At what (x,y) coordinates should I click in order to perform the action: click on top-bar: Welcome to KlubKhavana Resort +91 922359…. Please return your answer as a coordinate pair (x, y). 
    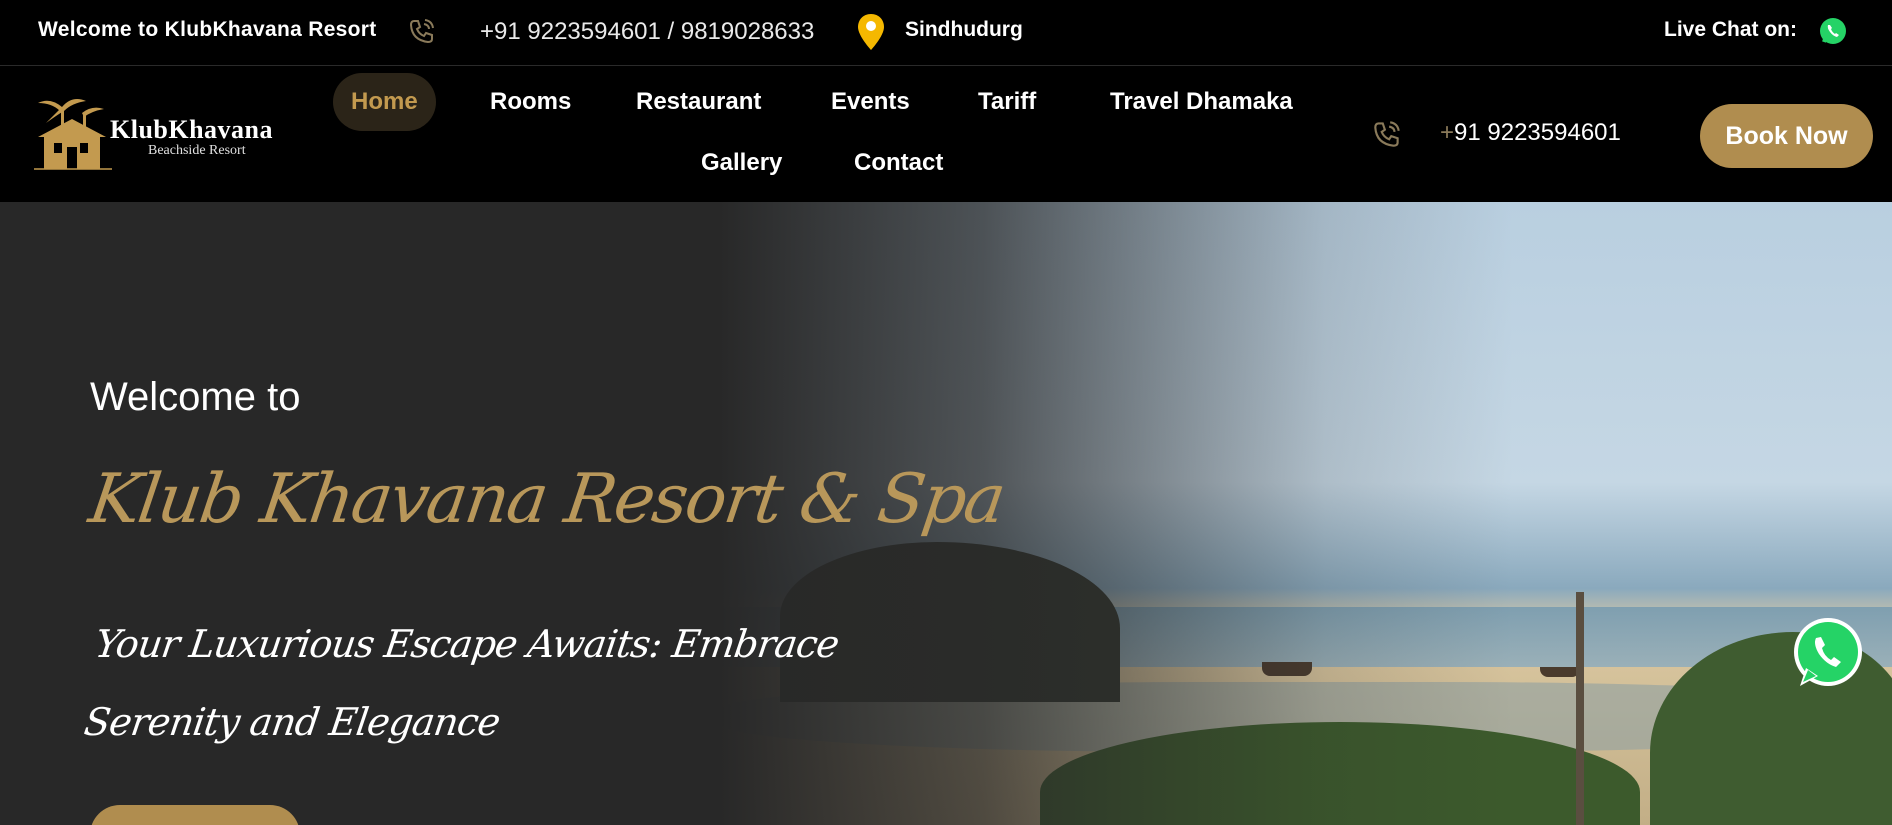
    Looking at the image, I should click on (946, 33).